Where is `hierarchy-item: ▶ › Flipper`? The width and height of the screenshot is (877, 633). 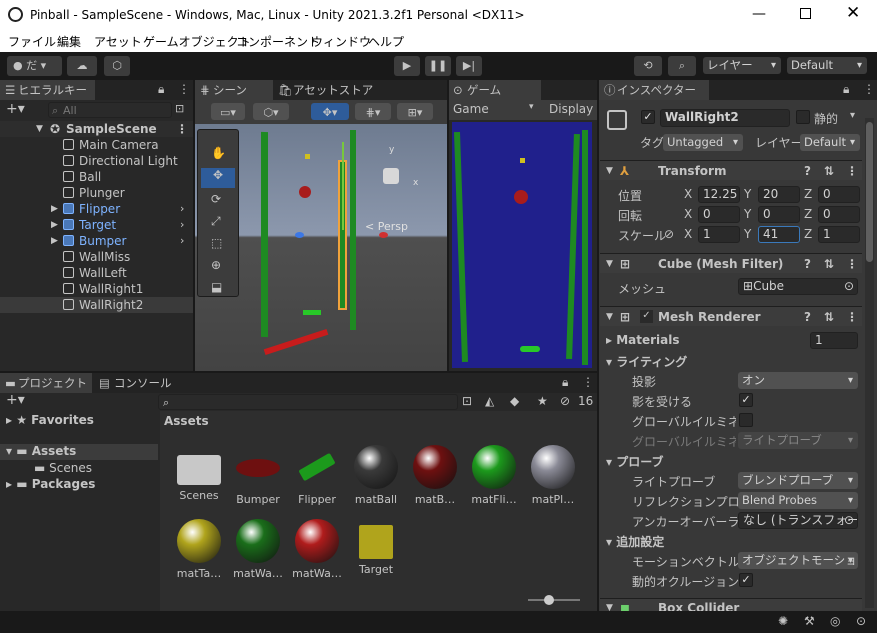 hierarchy-item: ▶ › Flipper is located at coordinates (96, 209).